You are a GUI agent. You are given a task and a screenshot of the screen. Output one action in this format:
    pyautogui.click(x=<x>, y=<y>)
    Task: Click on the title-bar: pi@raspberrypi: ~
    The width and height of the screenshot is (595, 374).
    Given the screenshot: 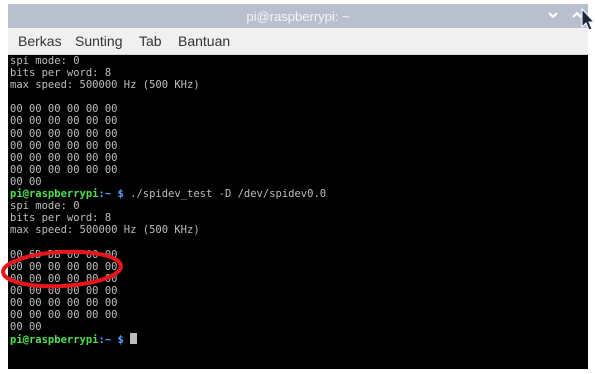 What is the action you would take?
    pyautogui.click(x=298, y=16)
    